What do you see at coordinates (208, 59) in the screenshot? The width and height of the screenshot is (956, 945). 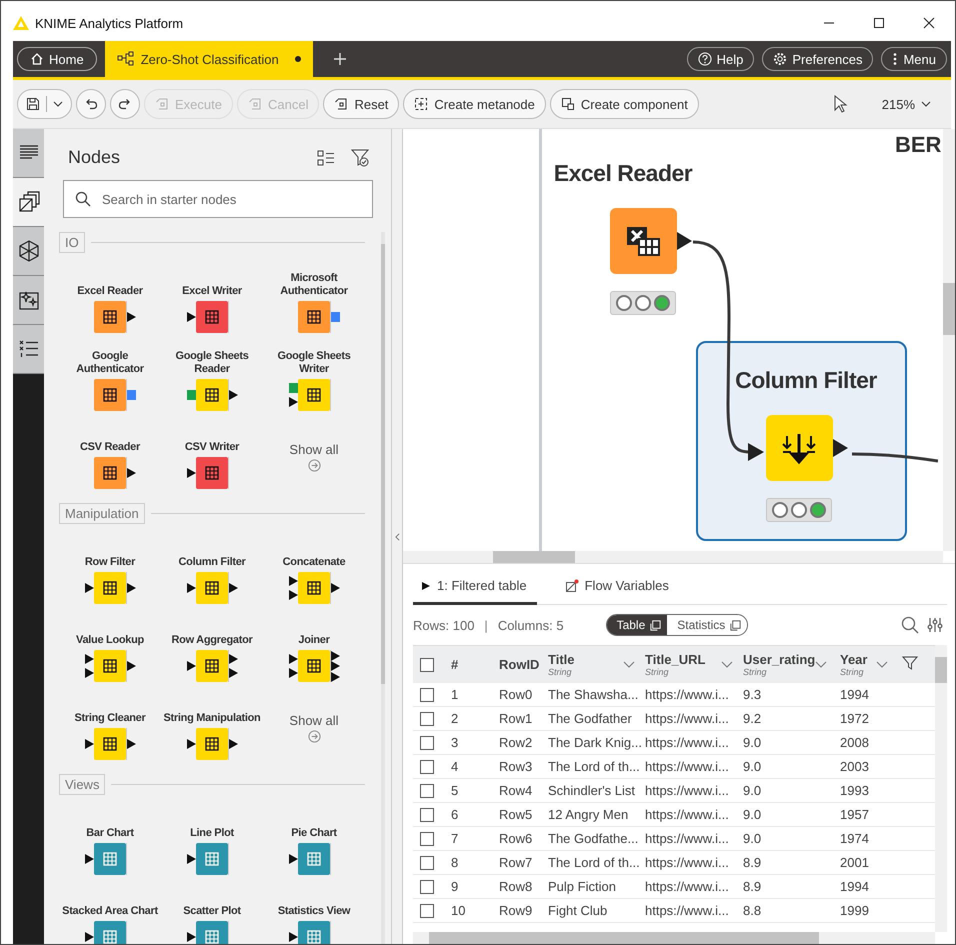 I see `workflow-tab: Zero-Shot Classification` at bounding box center [208, 59].